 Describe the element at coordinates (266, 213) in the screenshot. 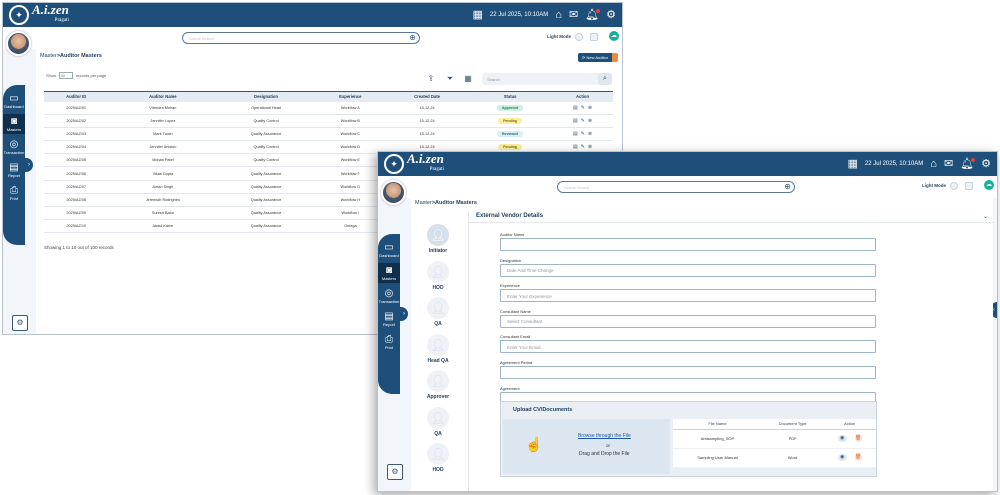

I see `cell-designation: Quality Assurance` at that location.